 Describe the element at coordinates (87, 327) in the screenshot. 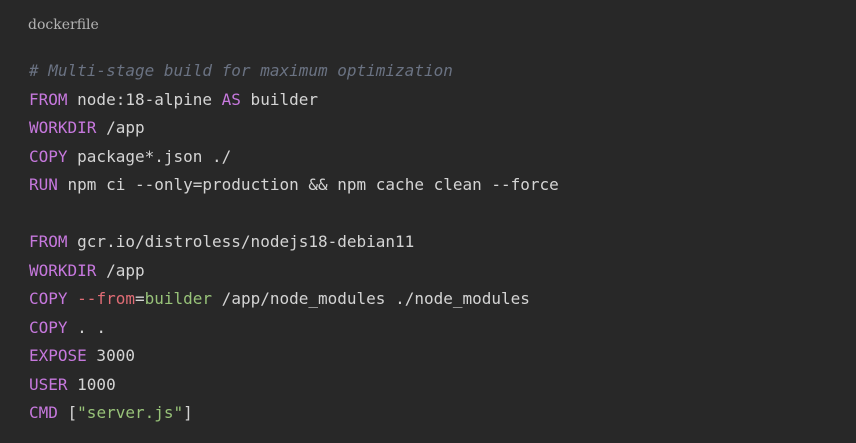

I see `code-token: . .` at that location.